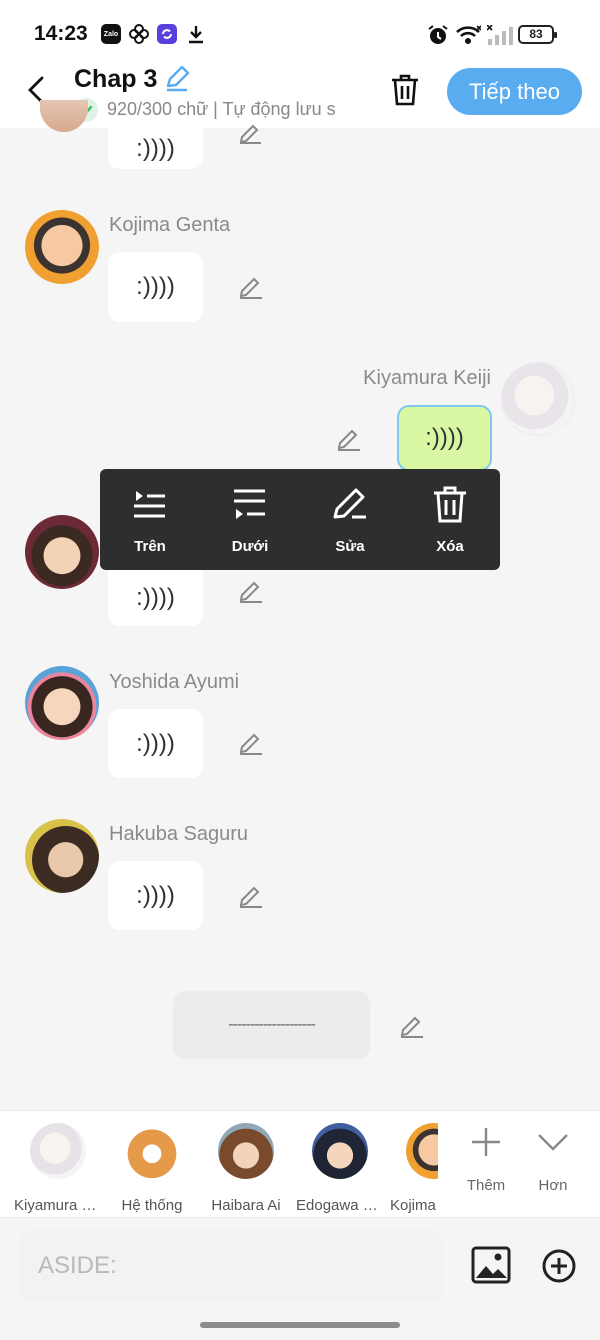  Describe the element at coordinates (427, 378) in the screenshot. I see `speaker-name: Kiyamura Keiji` at that location.